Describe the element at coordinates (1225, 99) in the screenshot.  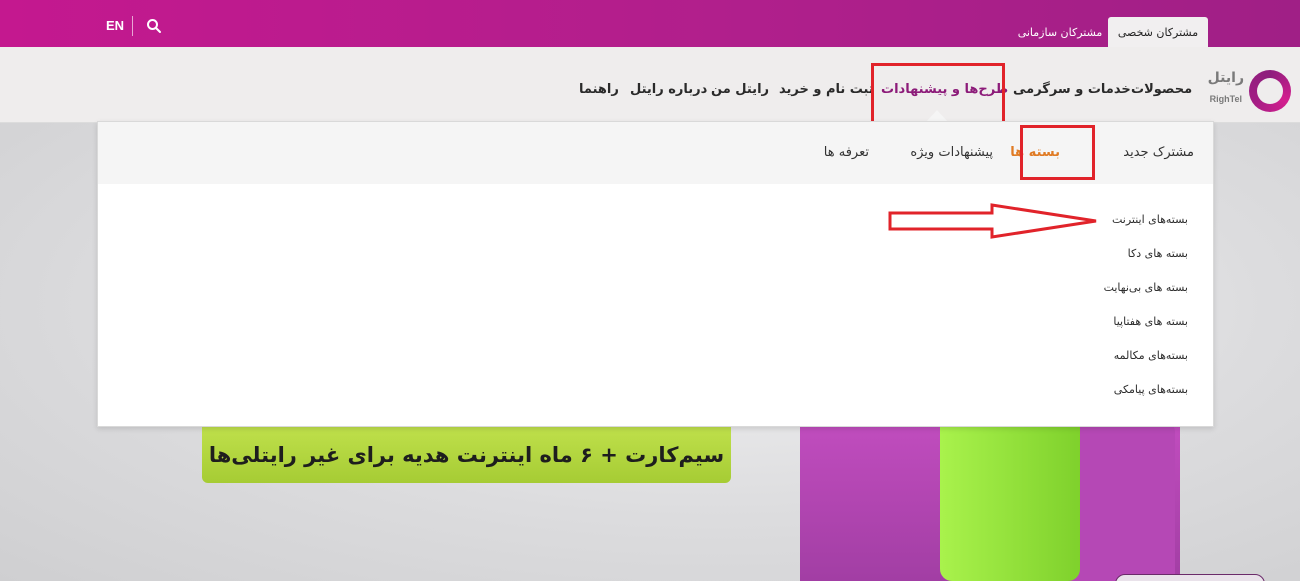
I see `logo-text-en: RighTel` at that location.